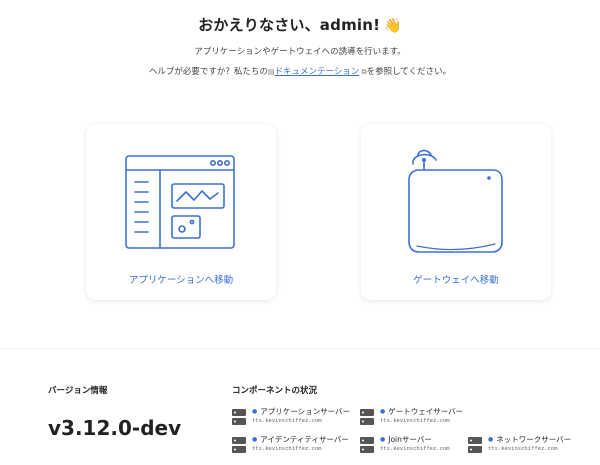 This screenshot has width=600, height=465. Describe the element at coordinates (305, 411) in the screenshot. I see `component-name-text: アプリケーションサーバー` at that location.